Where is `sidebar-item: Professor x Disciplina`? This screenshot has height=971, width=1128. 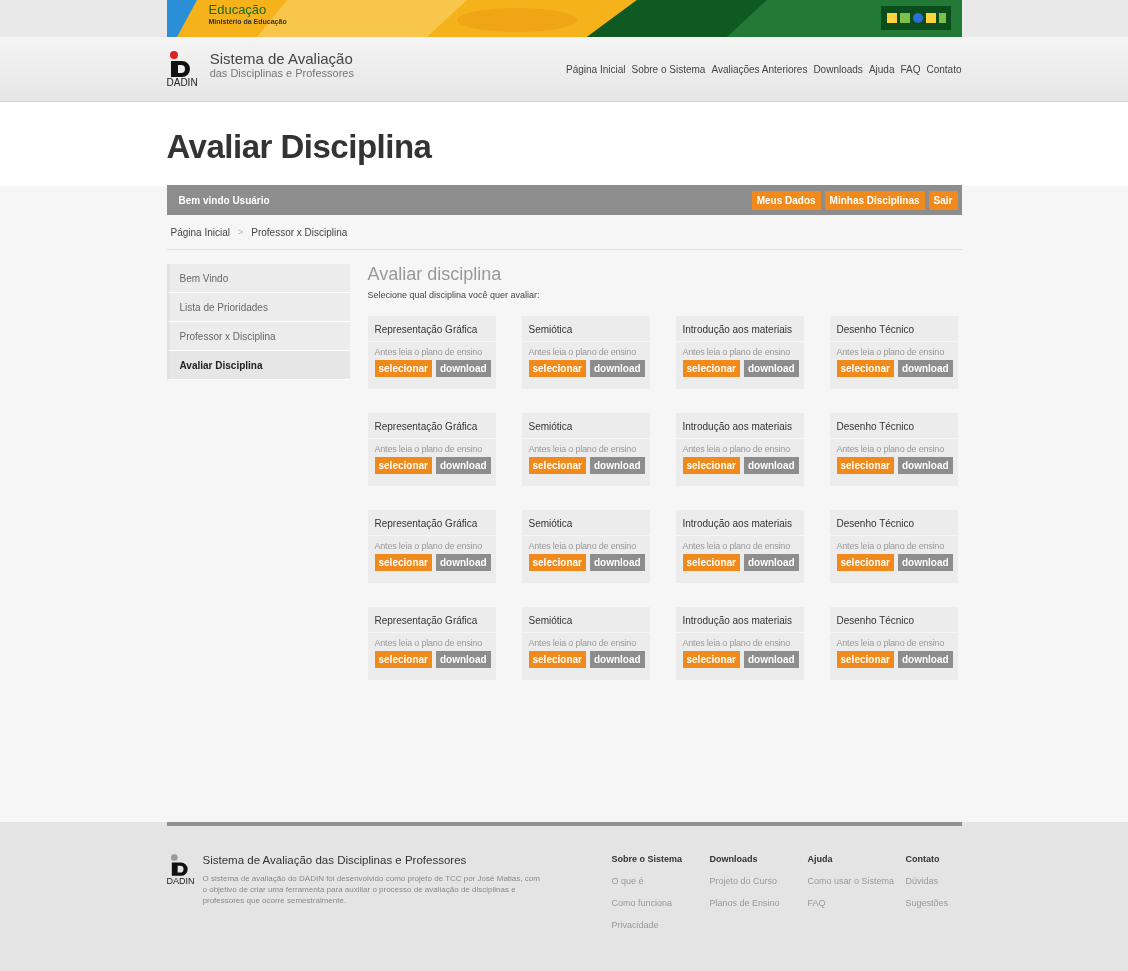
sidebar-item: Professor x Disciplina is located at coordinates (258, 336).